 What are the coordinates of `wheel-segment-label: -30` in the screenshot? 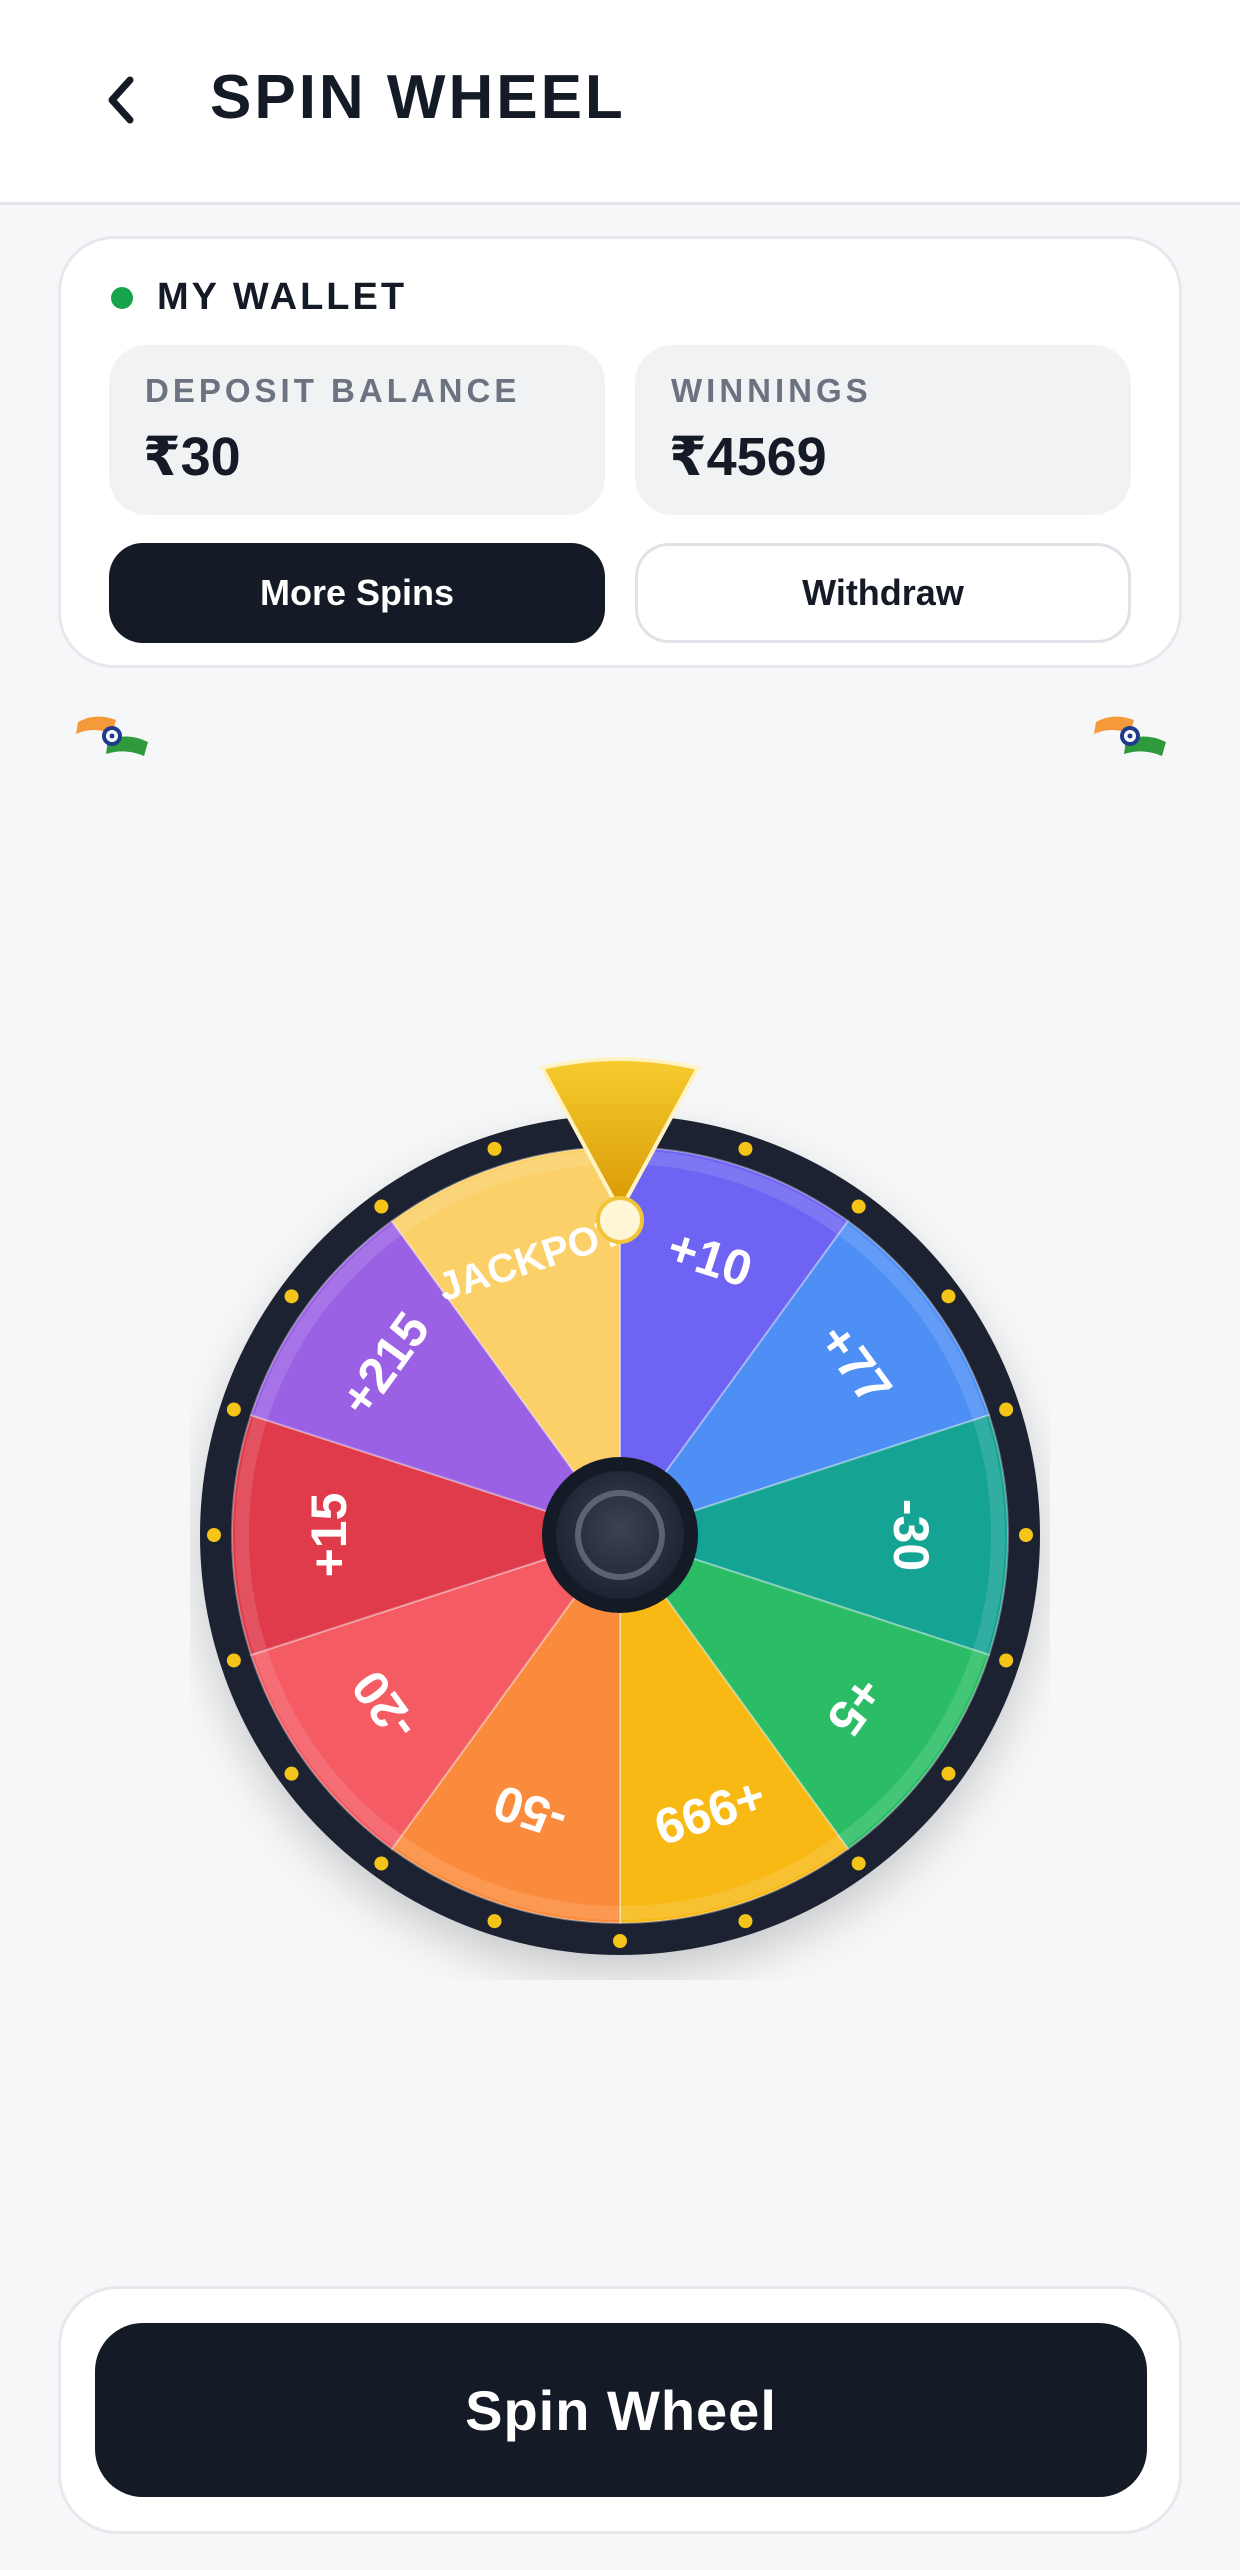 It's located at (911, 1535).